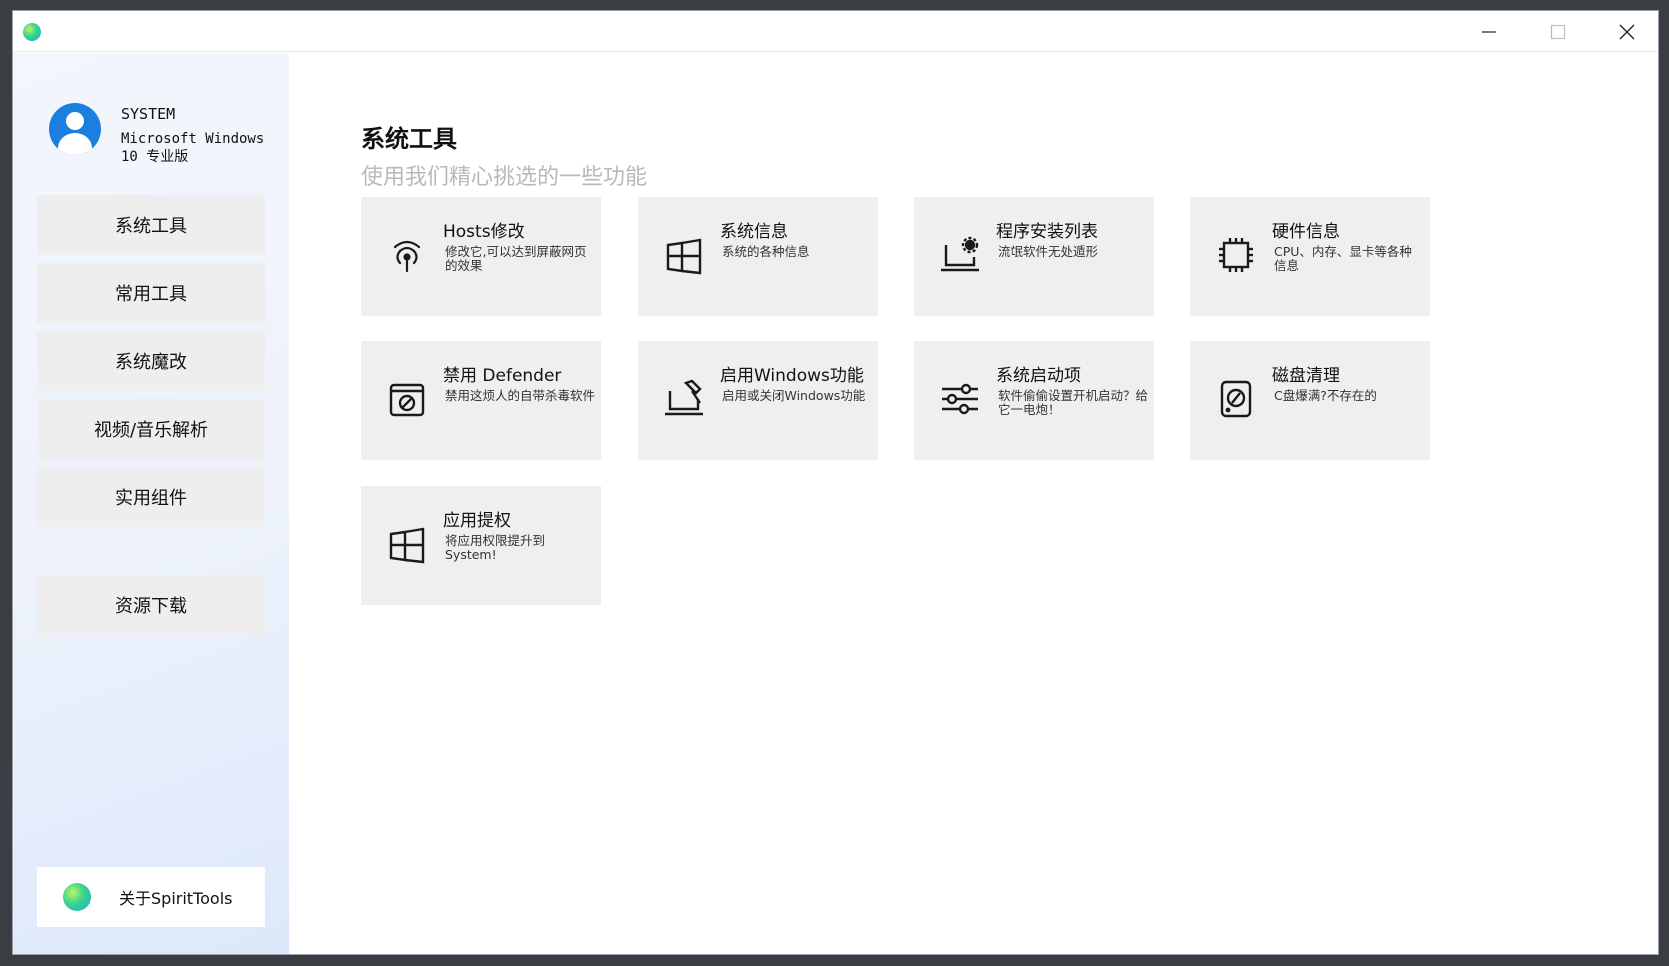 This screenshot has height=966, width=1669. Describe the element at coordinates (684, 399) in the screenshot. I see `laptop-wrench-icon` at that location.